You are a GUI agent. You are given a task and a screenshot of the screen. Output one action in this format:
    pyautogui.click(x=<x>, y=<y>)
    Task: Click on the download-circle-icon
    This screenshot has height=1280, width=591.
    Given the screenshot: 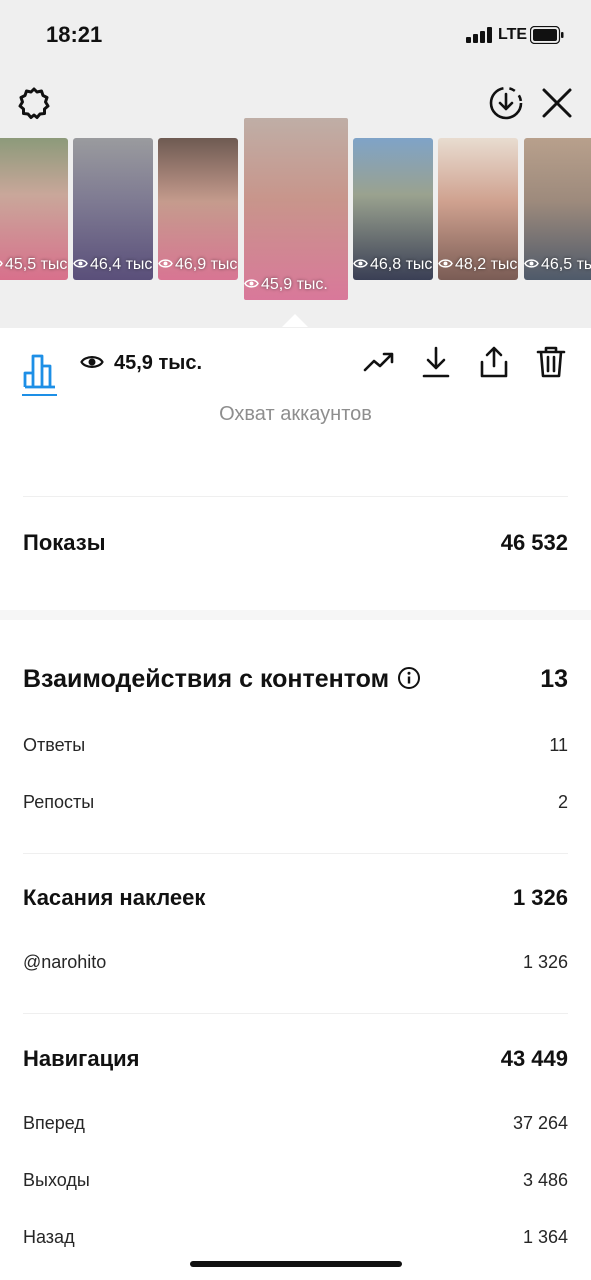 What is the action you would take?
    pyautogui.click(x=506, y=103)
    